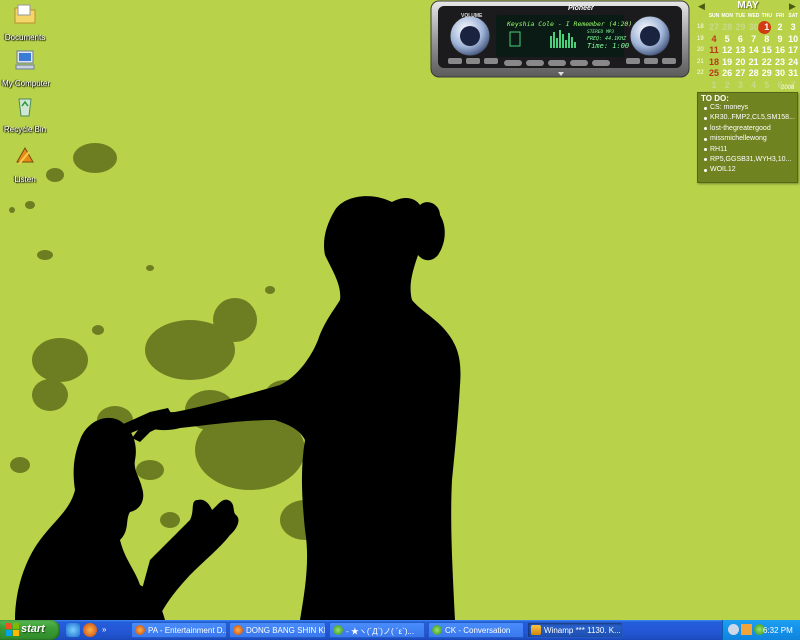 The height and width of the screenshot is (640, 800). I want to click on calendar-day: 14, so click(754, 50).